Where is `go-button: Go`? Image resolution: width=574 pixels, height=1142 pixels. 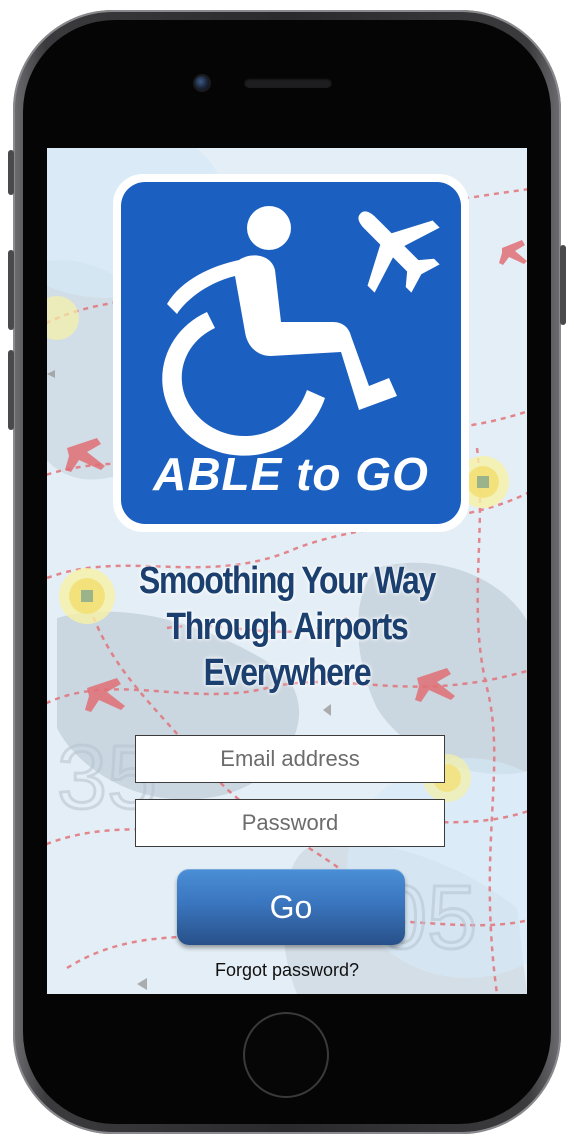 go-button: Go is located at coordinates (291, 907).